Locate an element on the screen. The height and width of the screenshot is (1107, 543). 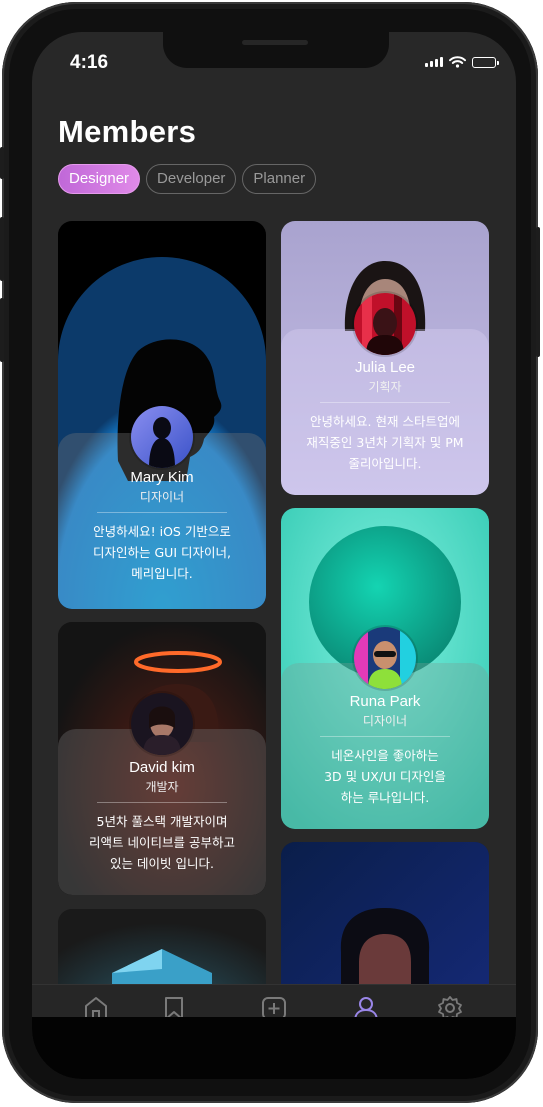
page-title: Members is located at coordinates (127, 131).